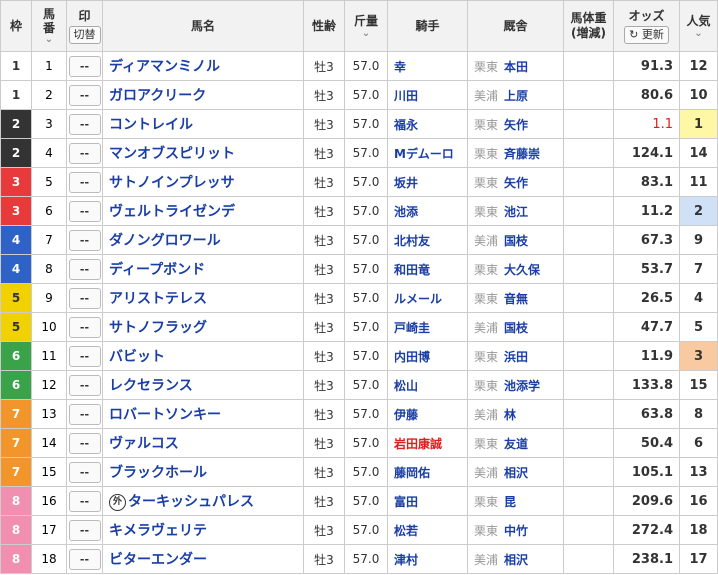 The width and height of the screenshot is (718, 575). Describe the element at coordinates (516, 444) in the screenshot. I see `trainer-link: 友道` at that location.